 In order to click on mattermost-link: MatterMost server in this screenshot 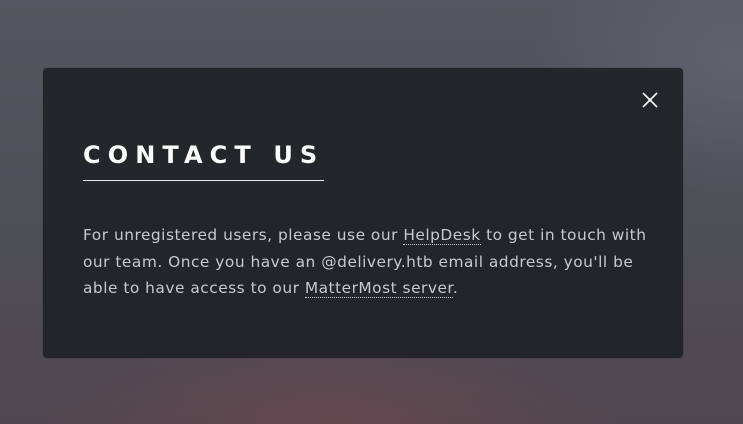, I will do `click(378, 288)`.